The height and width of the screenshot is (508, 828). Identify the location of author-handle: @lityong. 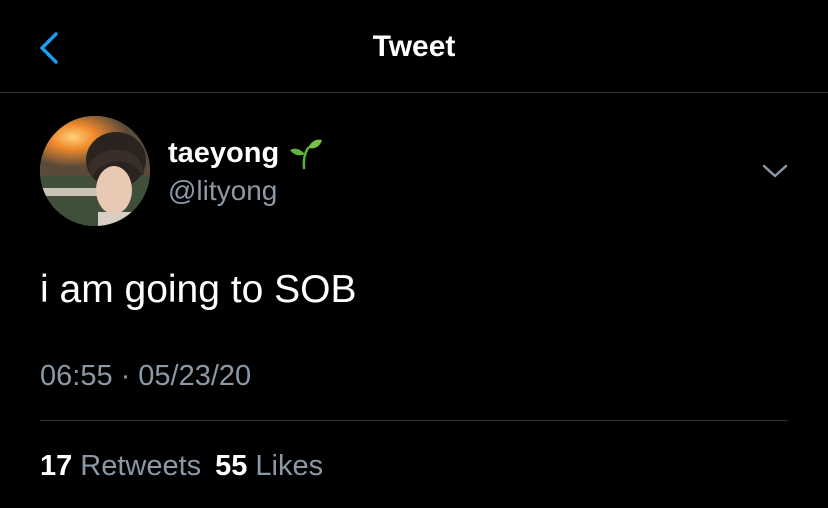
(222, 191).